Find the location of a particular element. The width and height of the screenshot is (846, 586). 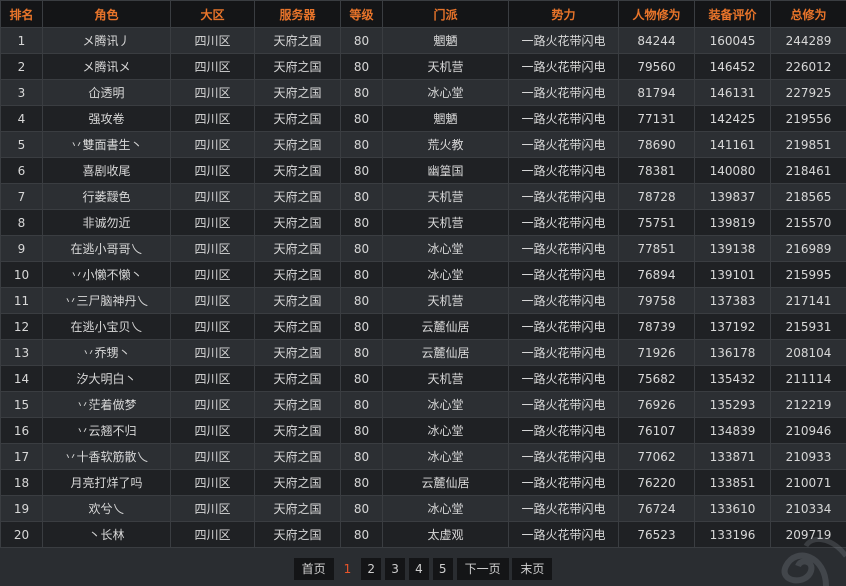

cell-equipment-score: 146131 is located at coordinates (732, 92).